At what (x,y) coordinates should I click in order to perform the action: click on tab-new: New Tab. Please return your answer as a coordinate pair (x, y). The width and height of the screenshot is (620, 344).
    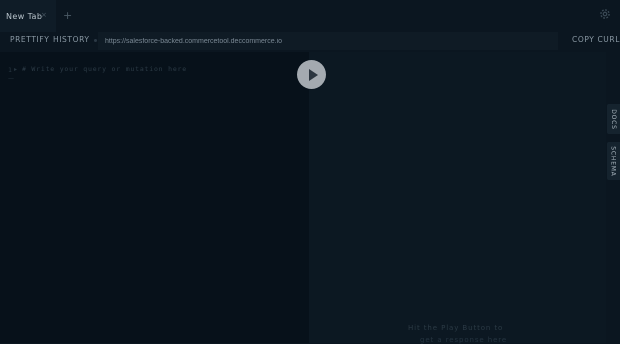
    Looking at the image, I should click on (28, 16).